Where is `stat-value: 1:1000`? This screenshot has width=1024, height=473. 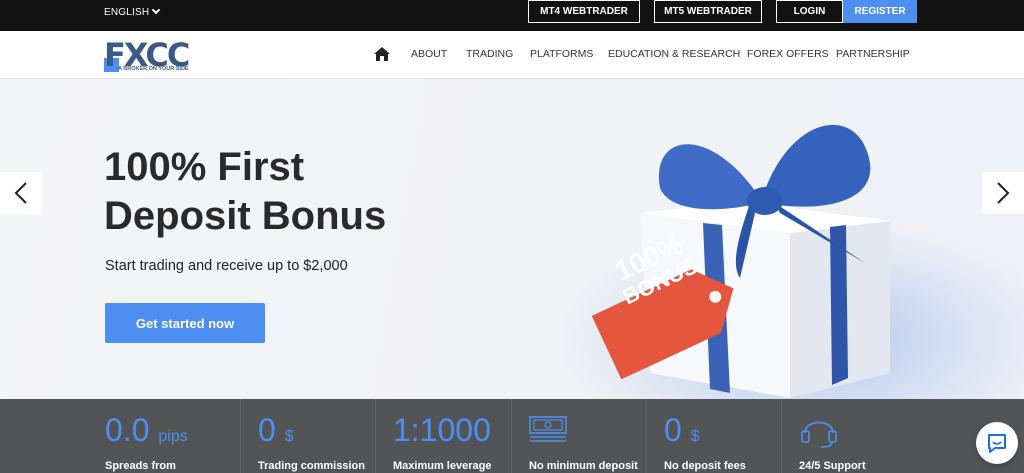 stat-value: 1:1000 is located at coordinates (442, 430).